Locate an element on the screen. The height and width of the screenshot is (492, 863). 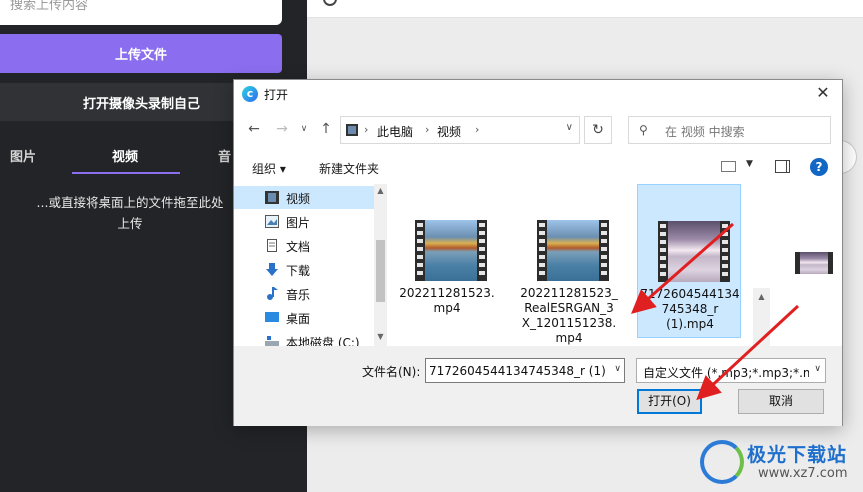
documents-folder-icon is located at coordinates (272, 245).